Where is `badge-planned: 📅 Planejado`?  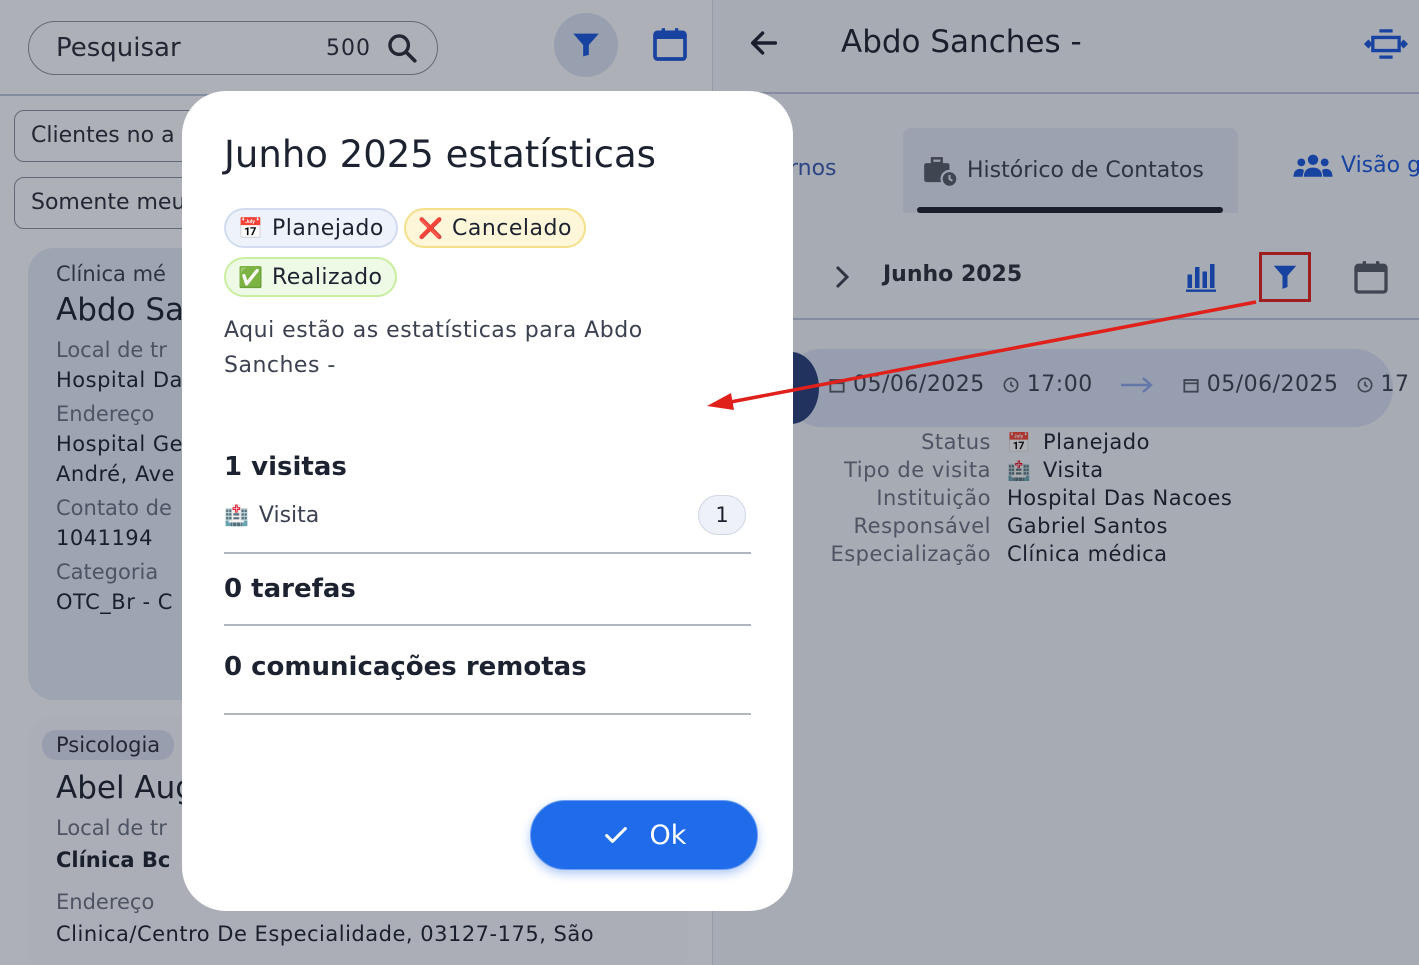
badge-planned: 📅 Planejado is located at coordinates (311, 228).